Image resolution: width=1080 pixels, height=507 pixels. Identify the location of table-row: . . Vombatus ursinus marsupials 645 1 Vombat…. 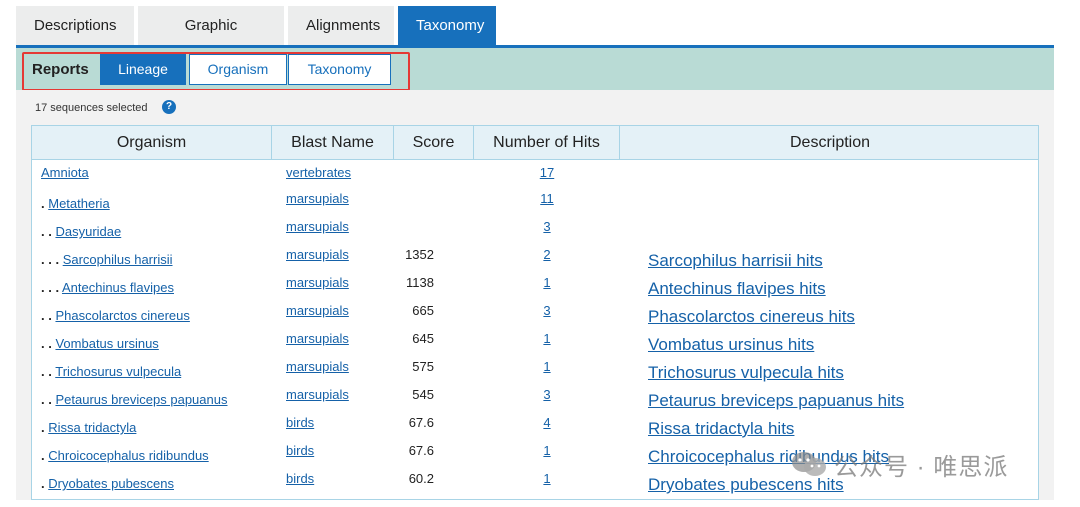
(535, 344).